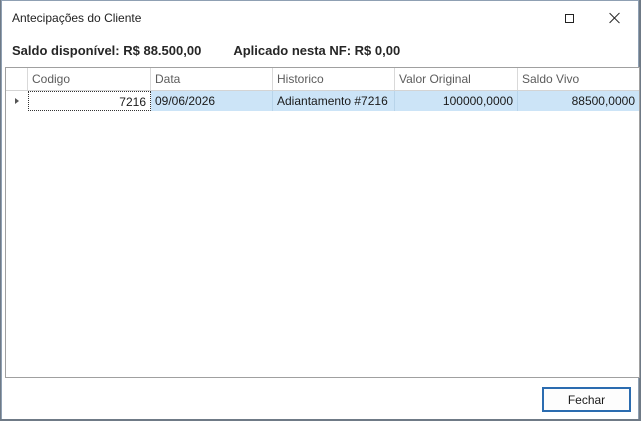 This screenshot has height=421, width=641. I want to click on saldo-disponivel: Saldo disponível: R$ 88.500,00, so click(107, 50).